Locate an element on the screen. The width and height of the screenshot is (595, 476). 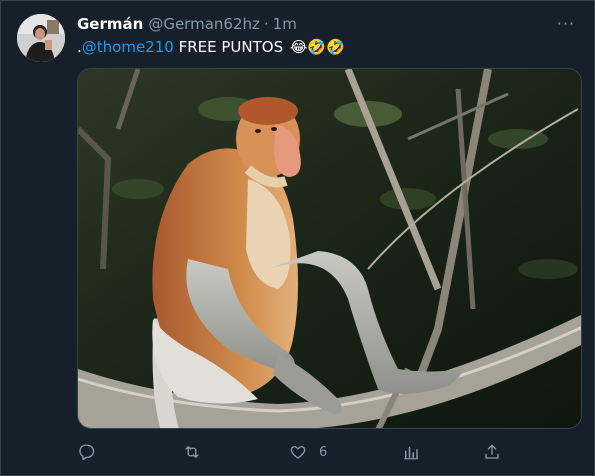
reply-icon is located at coordinates (87, 452).